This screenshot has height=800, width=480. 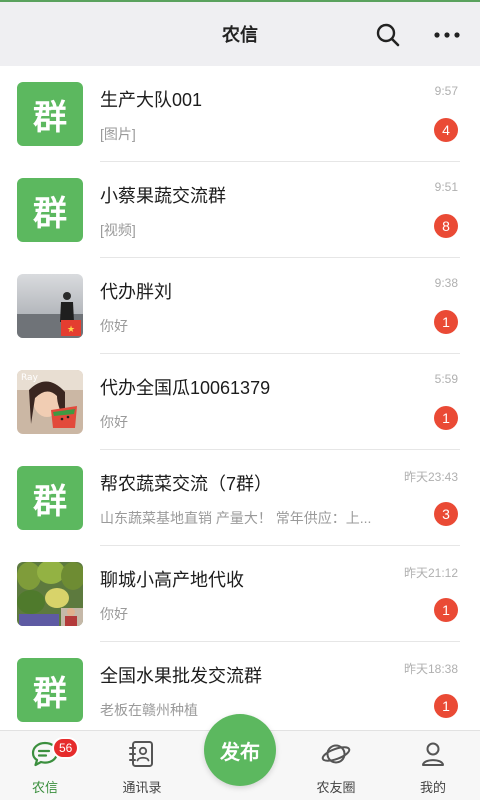 What do you see at coordinates (181, 676) in the screenshot?
I see `chat-name: 全国水果批发交流群` at bounding box center [181, 676].